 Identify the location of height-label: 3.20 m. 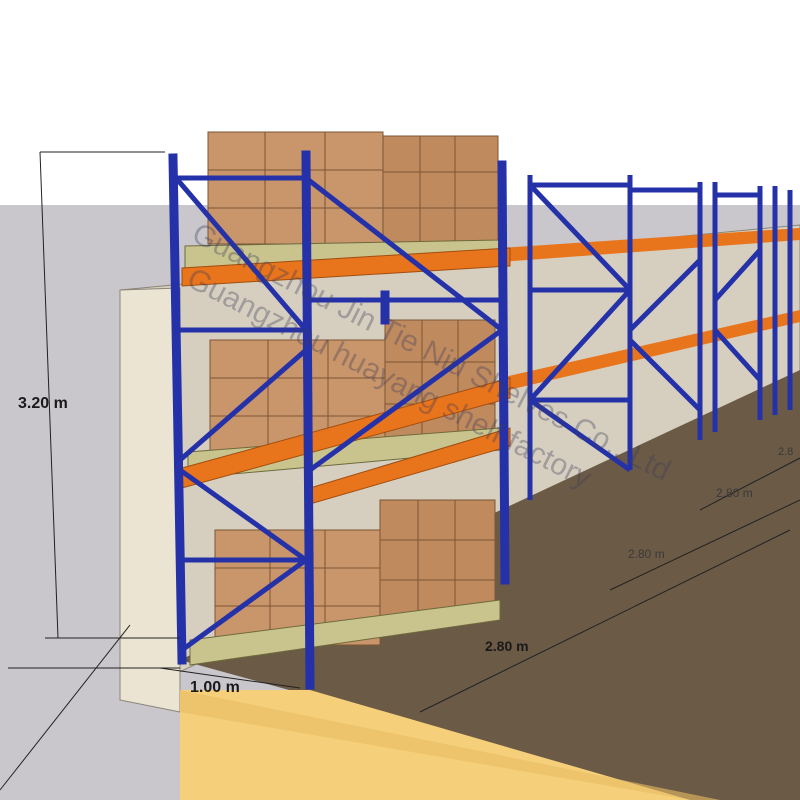
(43, 403).